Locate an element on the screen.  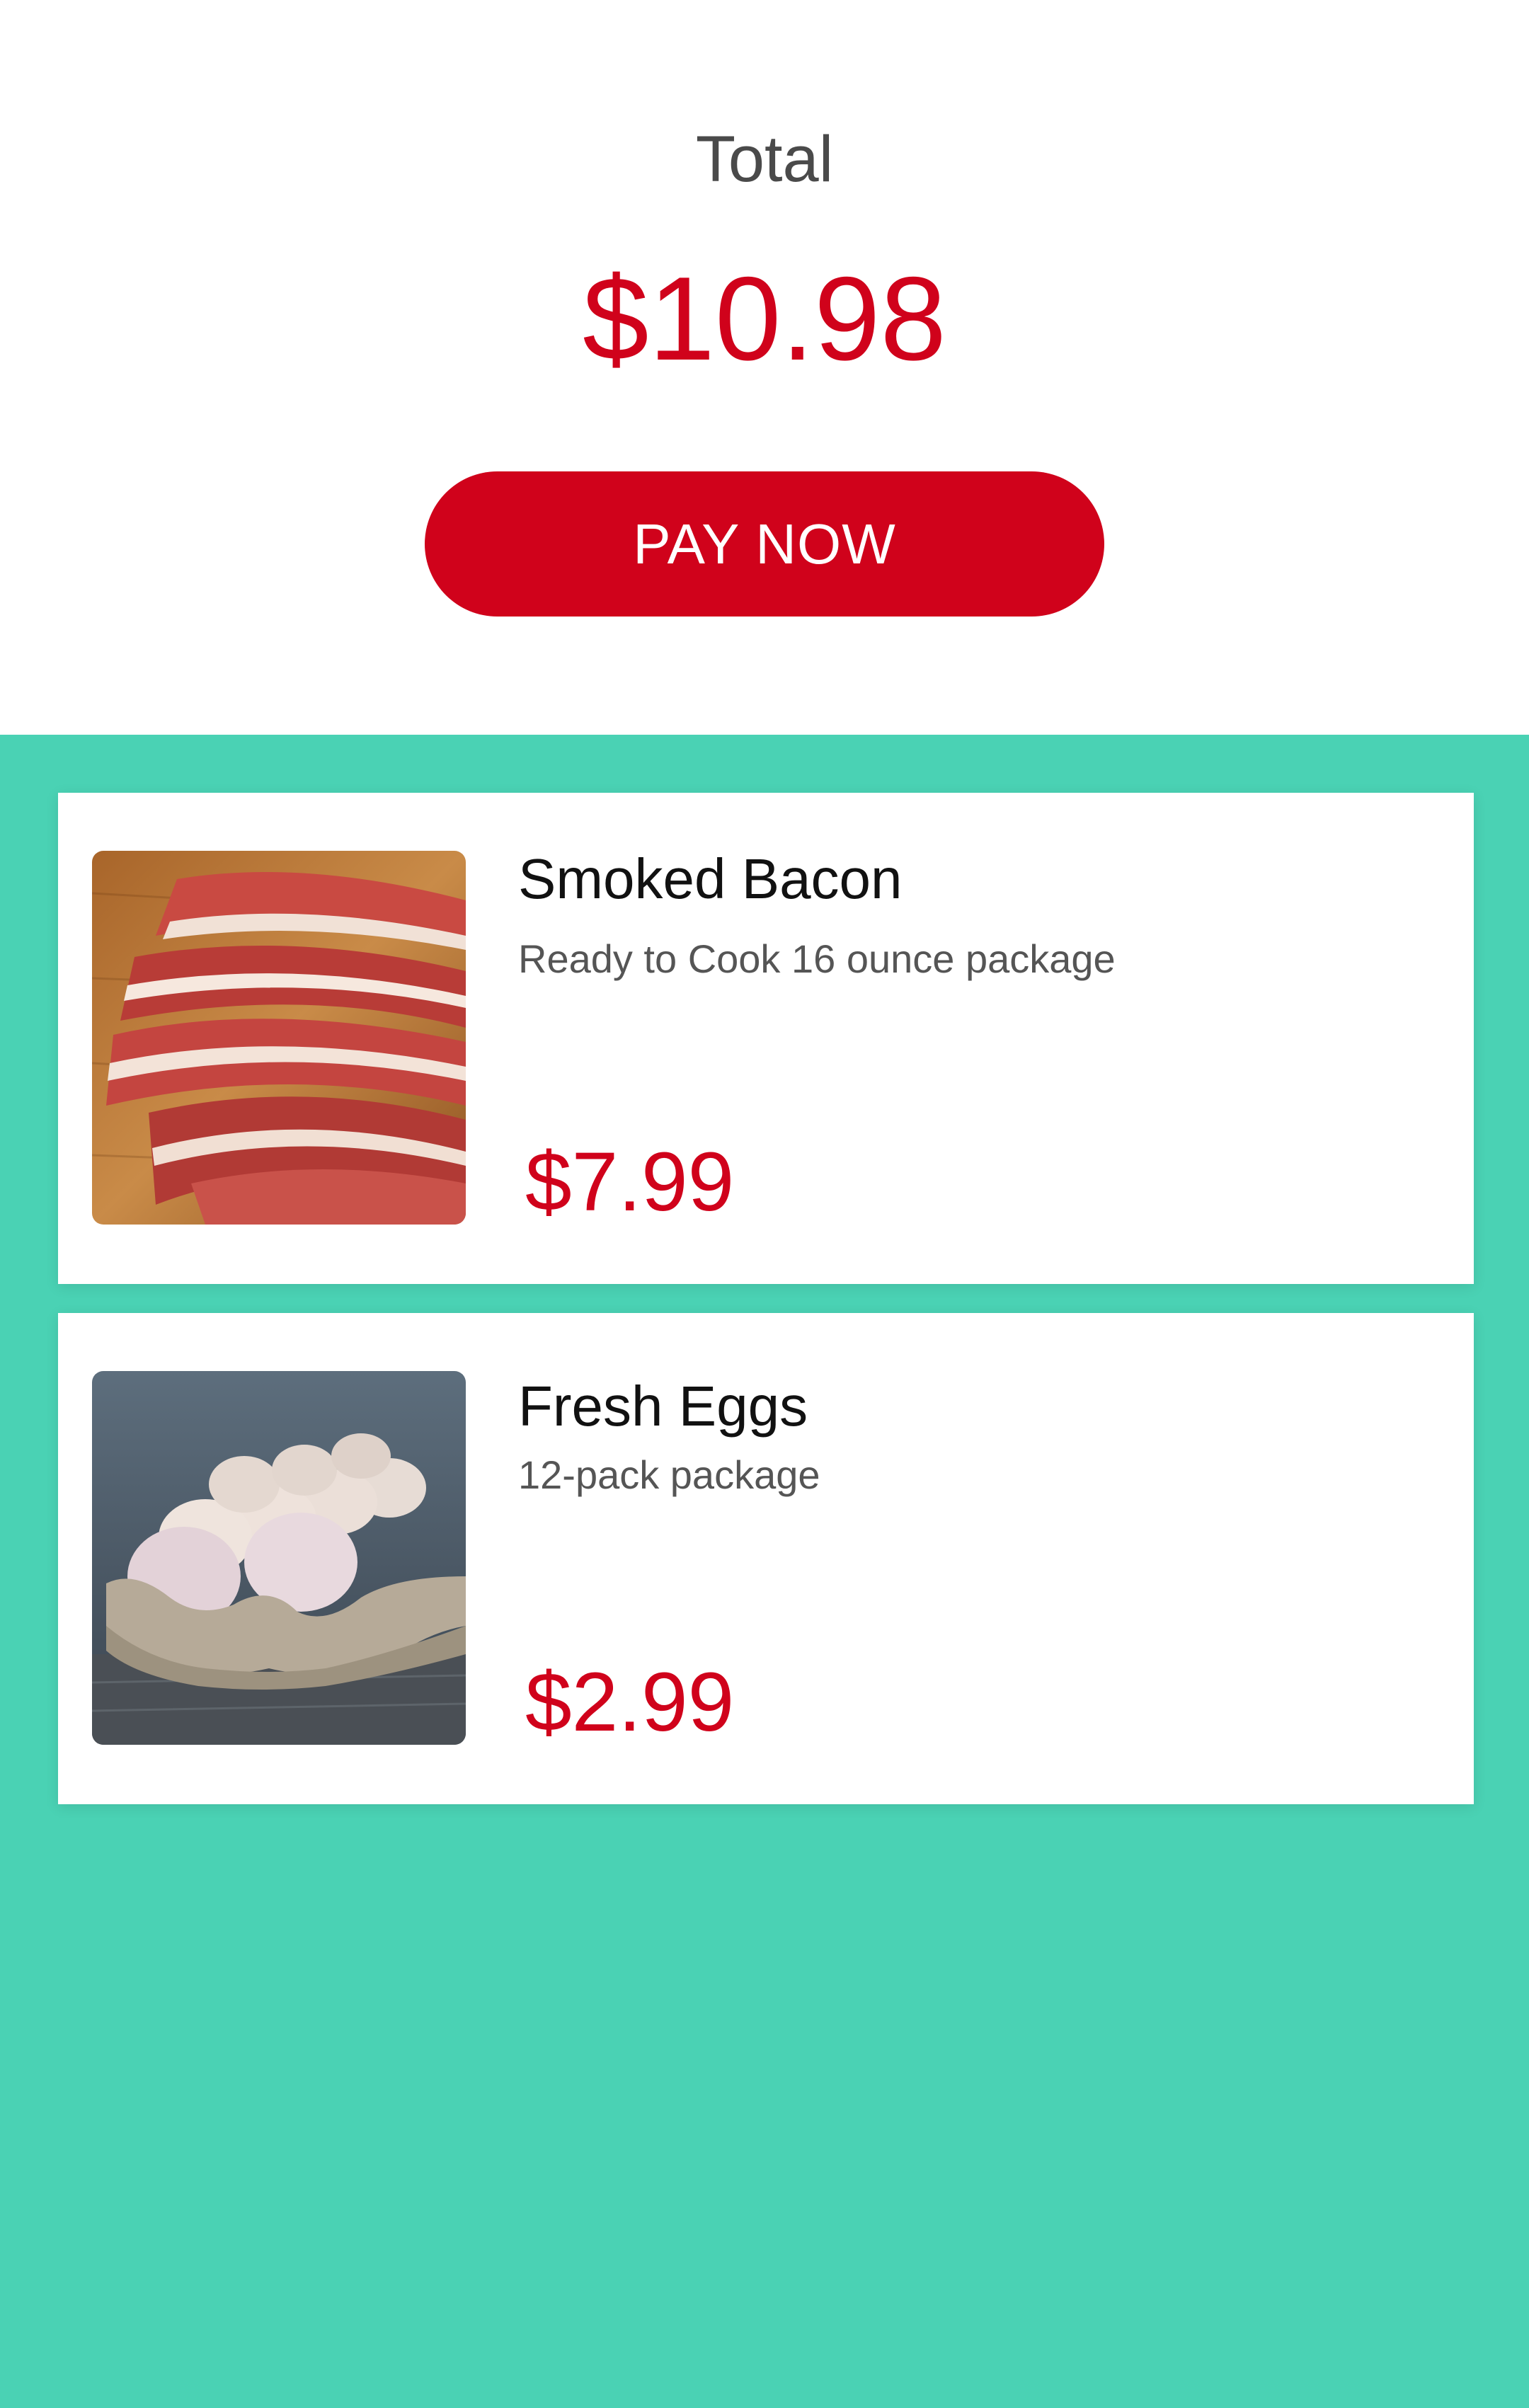
item-title: Fresh Eggs is located at coordinates (663, 1406).